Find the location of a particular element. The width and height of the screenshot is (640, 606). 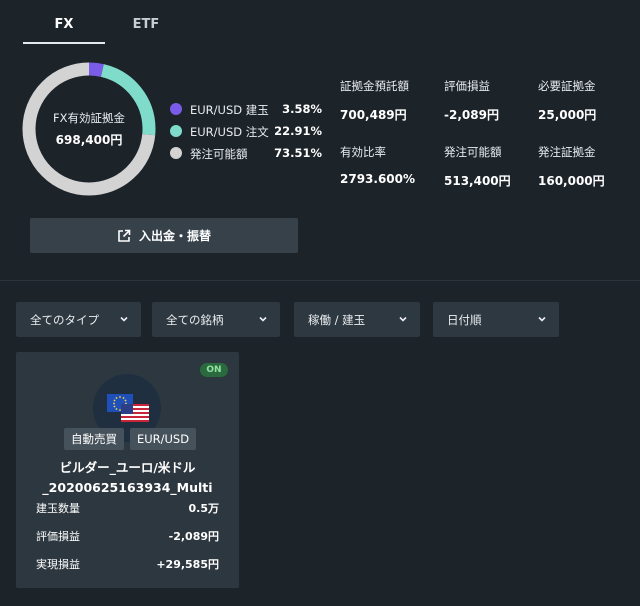

filter-type-dropdown: 全てのタイプ is located at coordinates (78, 319).